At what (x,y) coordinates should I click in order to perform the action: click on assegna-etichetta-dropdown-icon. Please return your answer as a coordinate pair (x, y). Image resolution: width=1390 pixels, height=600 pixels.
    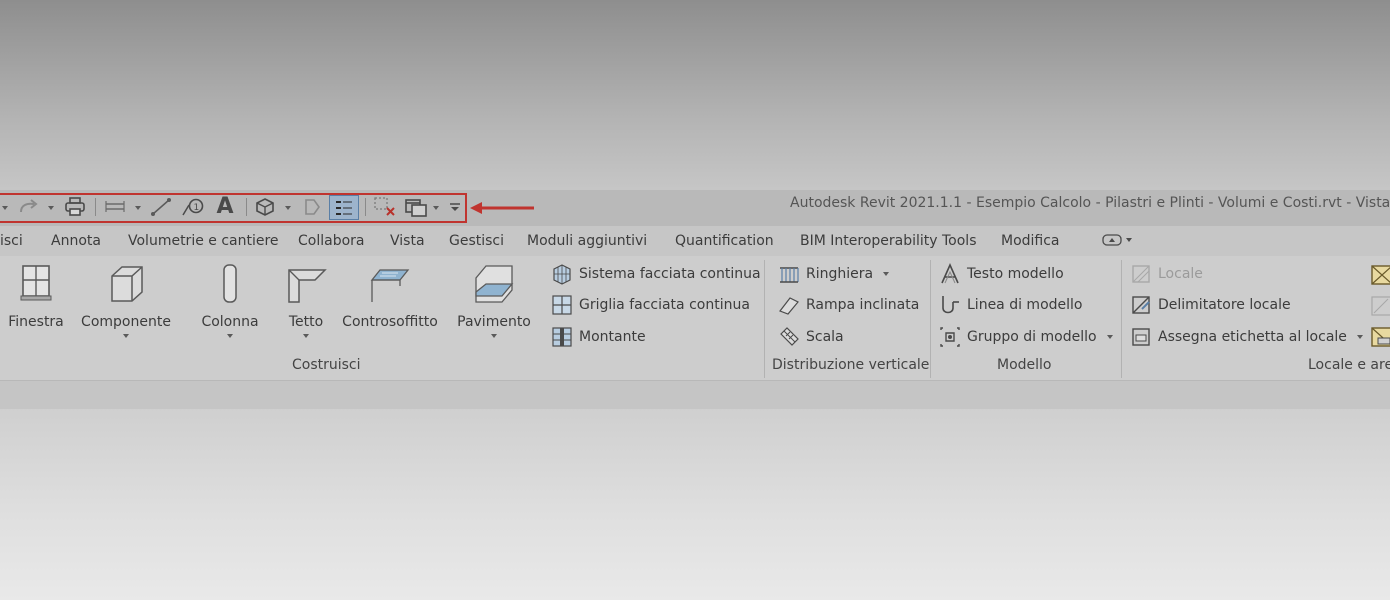
    Looking at the image, I should click on (1359, 337).